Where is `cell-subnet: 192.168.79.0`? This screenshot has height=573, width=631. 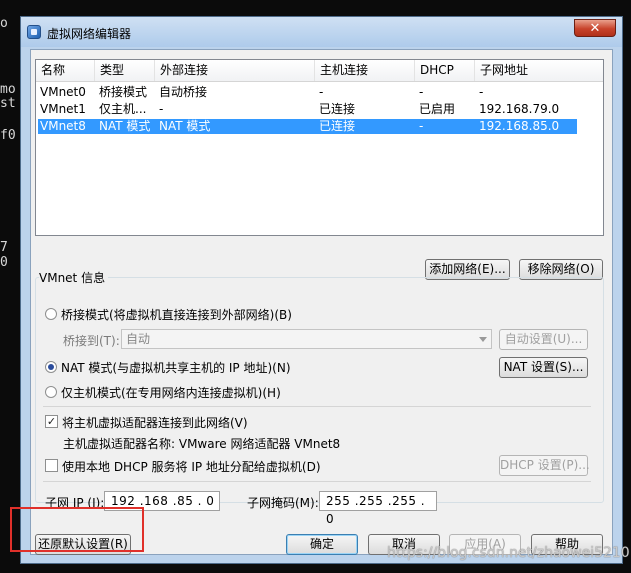
cell-subnet: 192.168.79.0 is located at coordinates (519, 109).